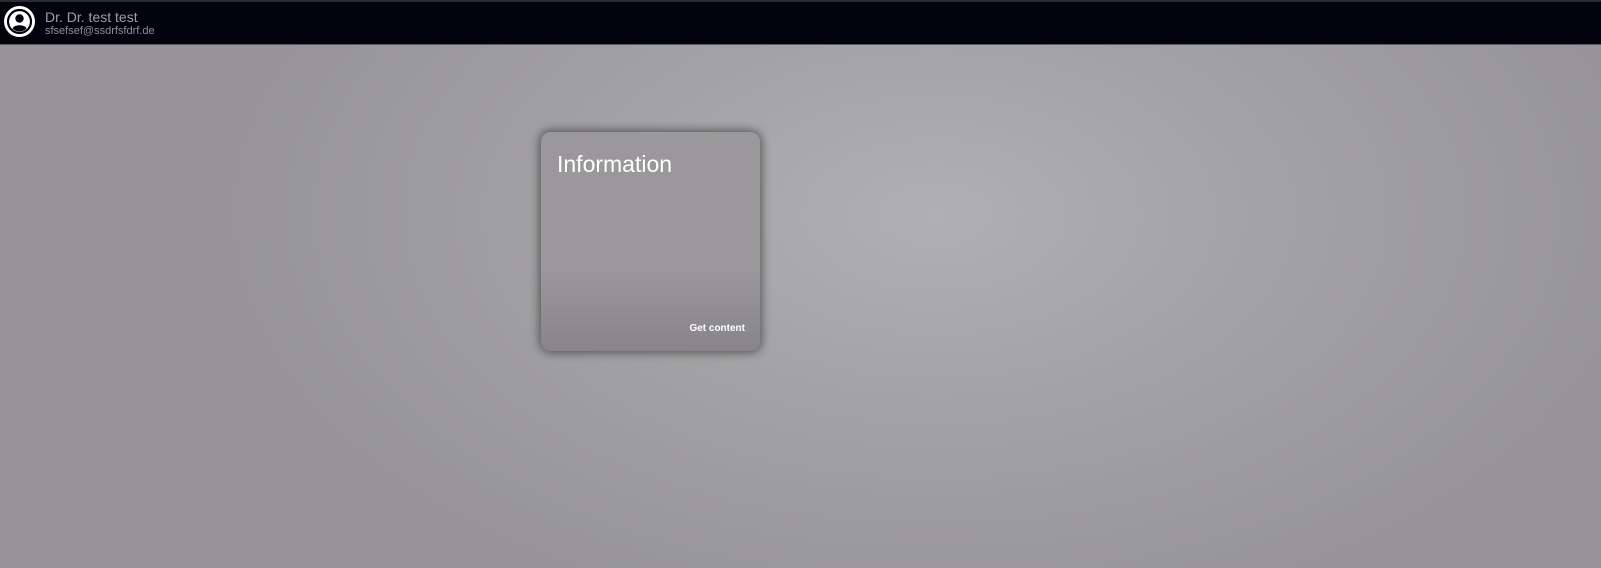  Describe the element at coordinates (650, 241) in the screenshot. I see `information-card: Information Get content` at that location.